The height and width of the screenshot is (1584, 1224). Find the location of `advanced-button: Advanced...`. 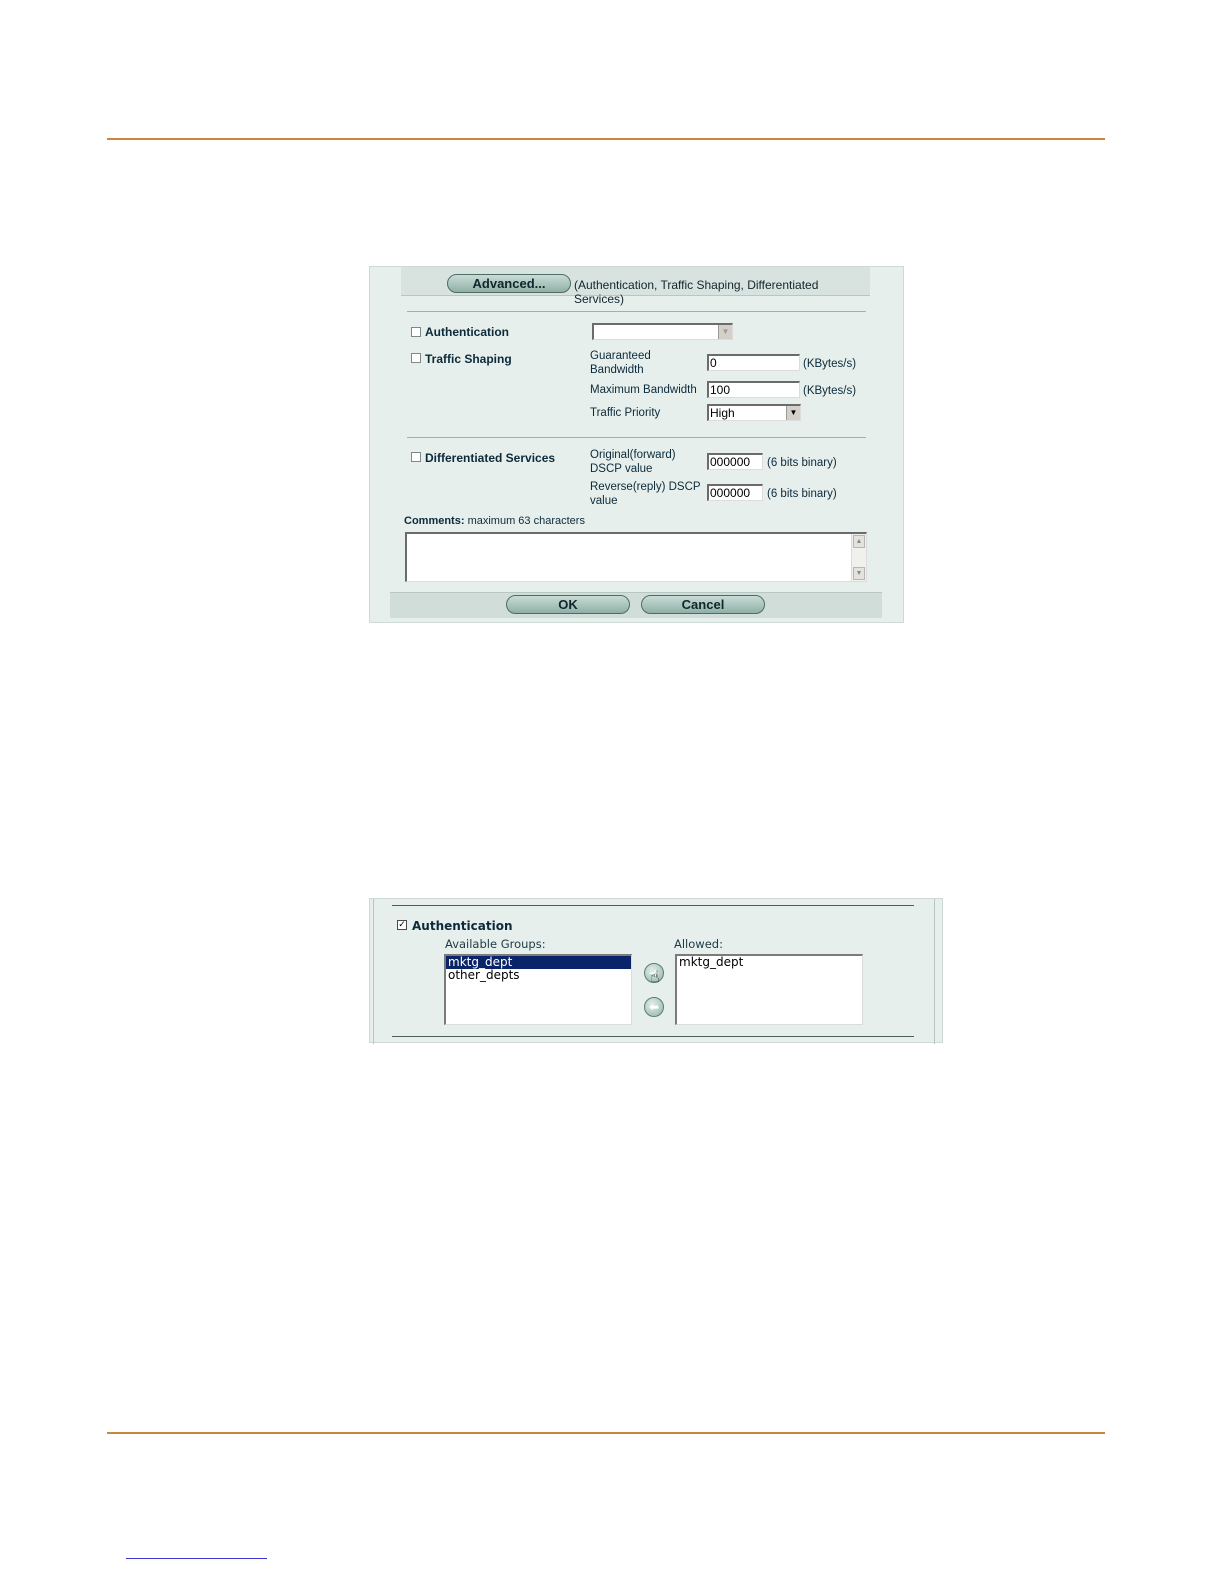

advanced-button: Advanced... is located at coordinates (509, 283).